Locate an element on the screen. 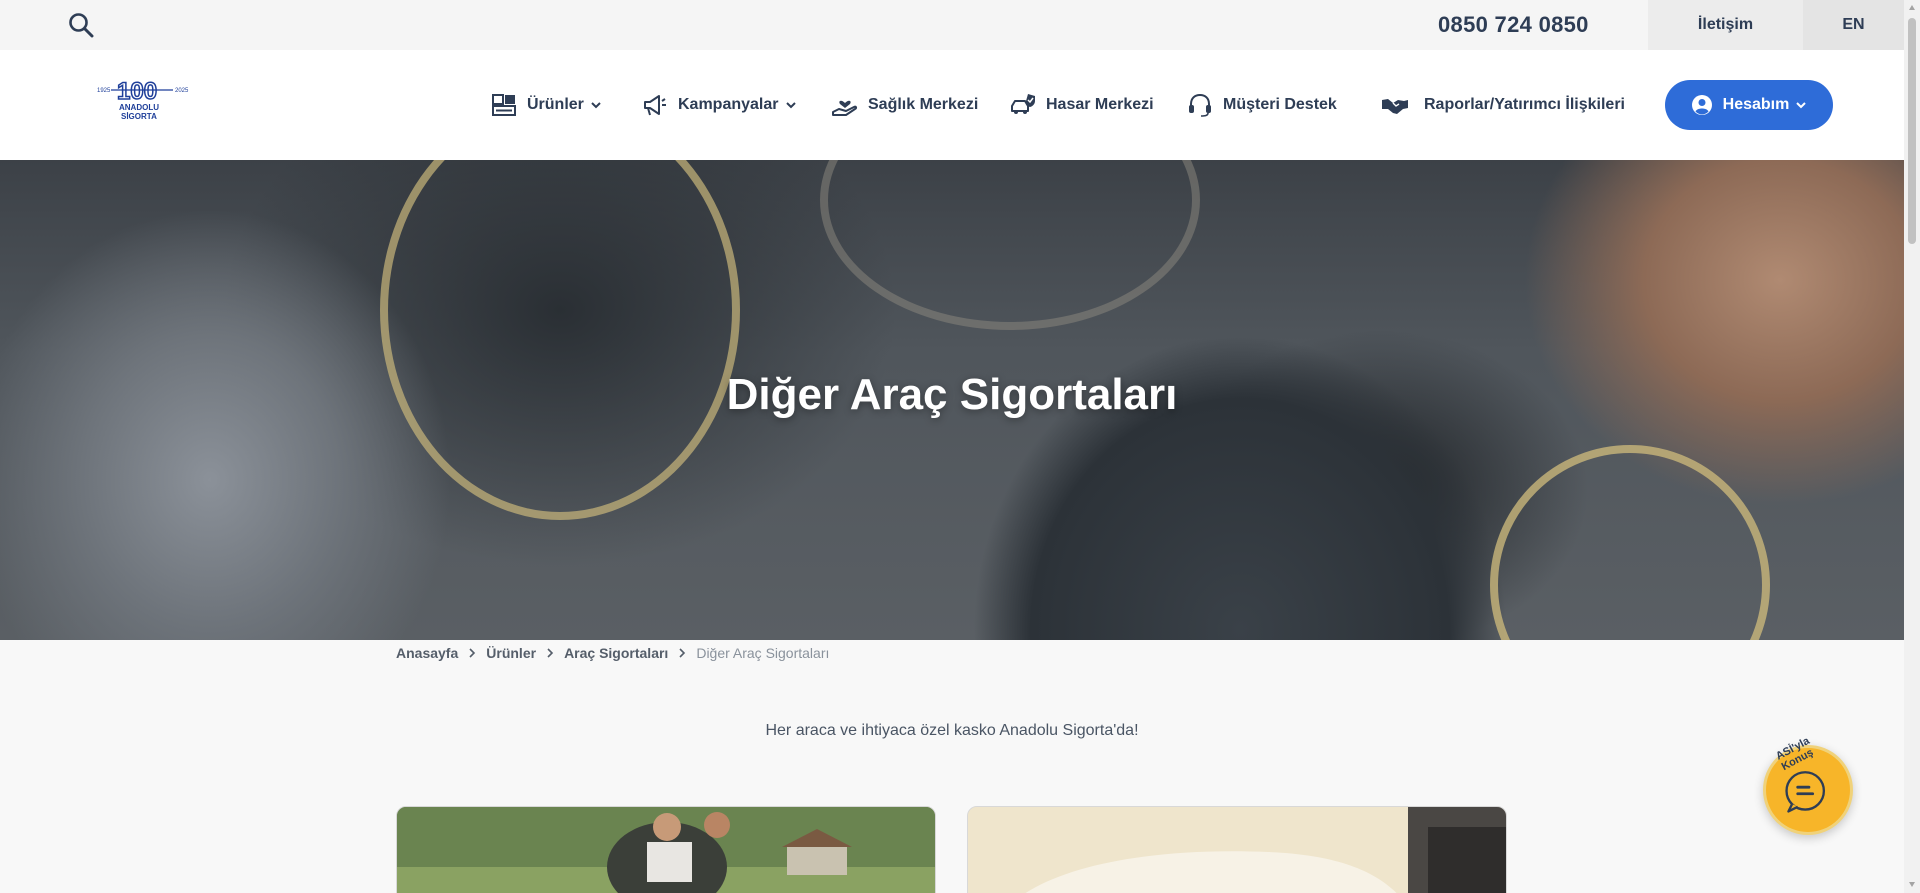 This screenshot has width=1920, height=893. contact-link: İletişim is located at coordinates (1725, 25).